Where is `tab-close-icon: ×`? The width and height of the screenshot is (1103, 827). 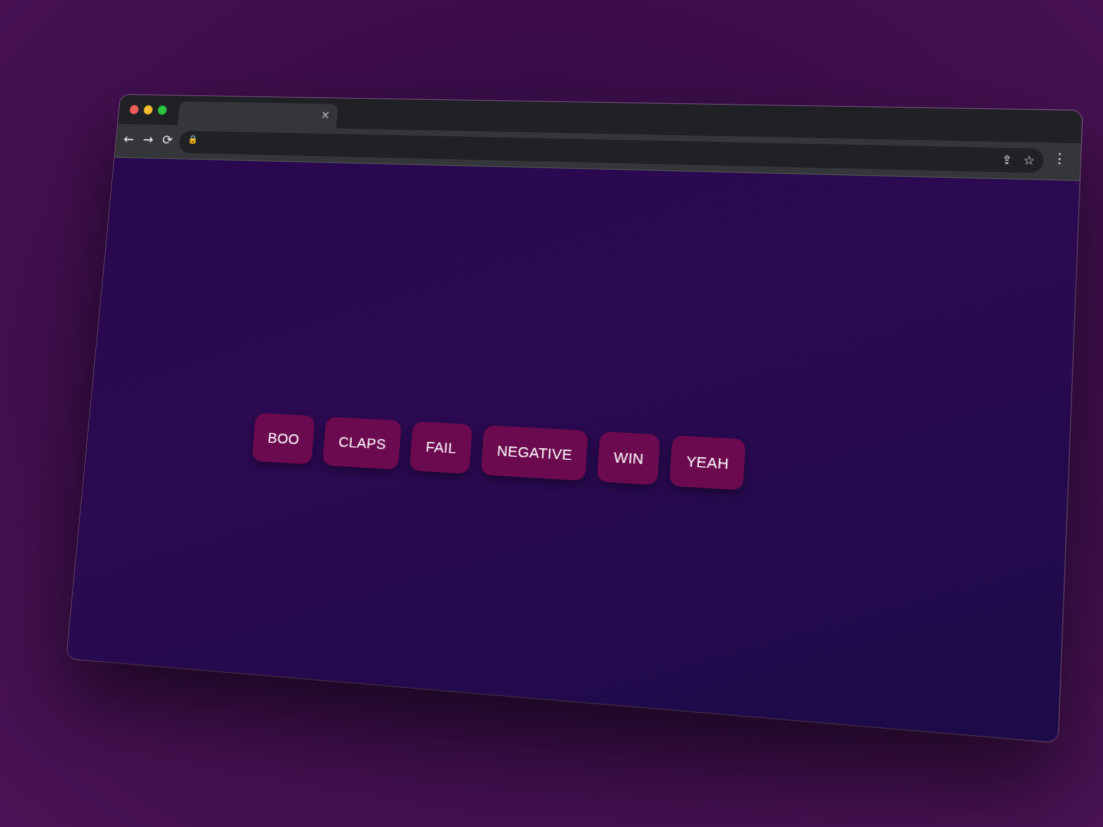 tab-close-icon: × is located at coordinates (325, 114).